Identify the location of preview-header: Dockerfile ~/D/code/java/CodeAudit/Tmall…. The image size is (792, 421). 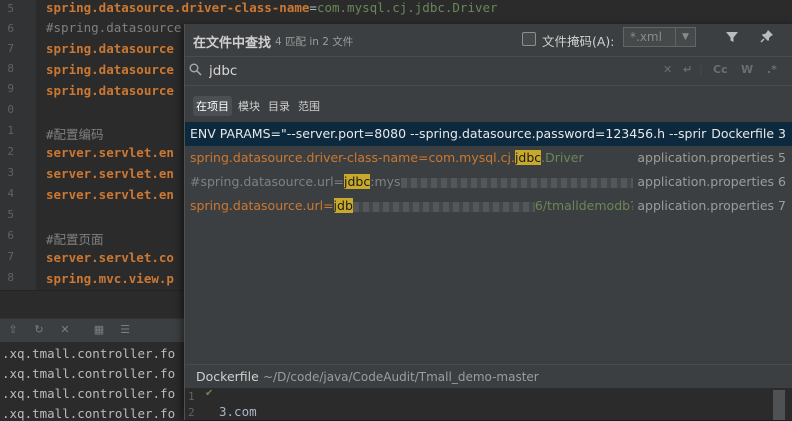
(488, 376).